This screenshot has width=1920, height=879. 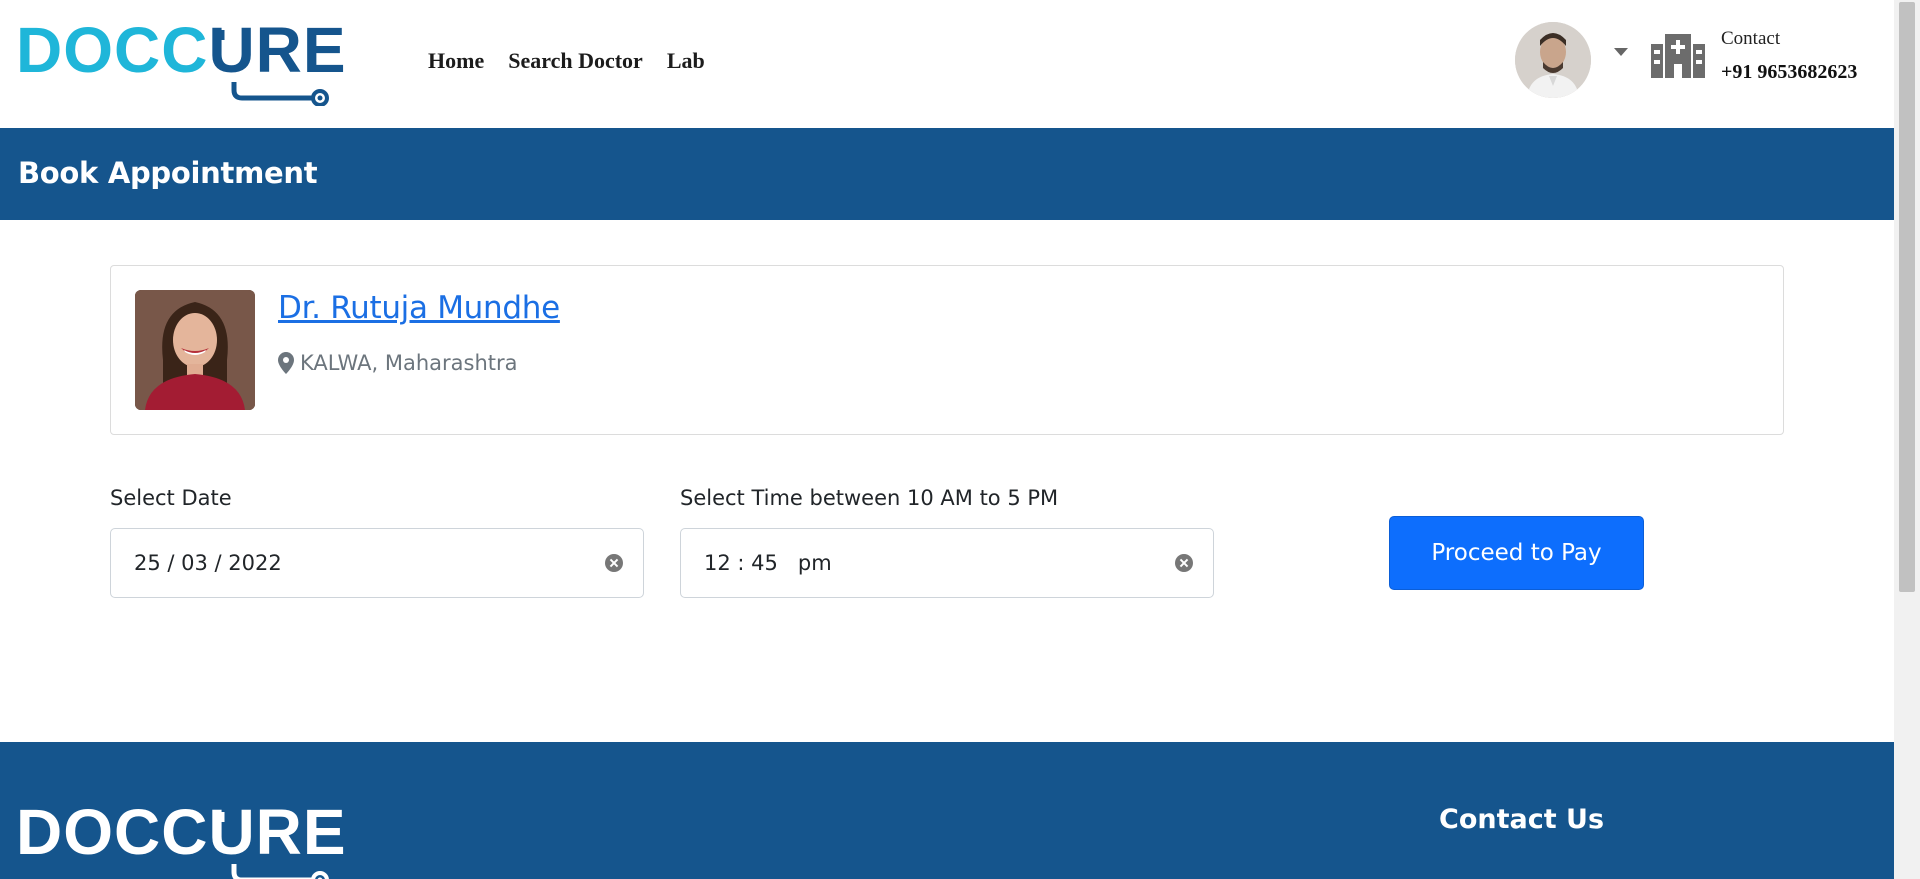 I want to click on doctor-location-text: KALWA, Maharashtra, so click(x=409, y=363).